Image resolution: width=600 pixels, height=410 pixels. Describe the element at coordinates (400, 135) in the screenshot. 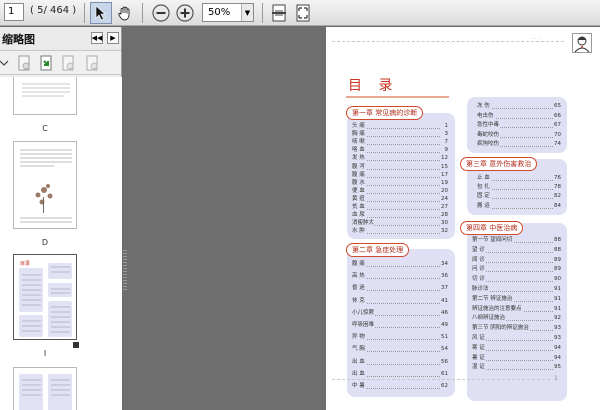

I see `toc-entry: 胸 痛 3` at that location.